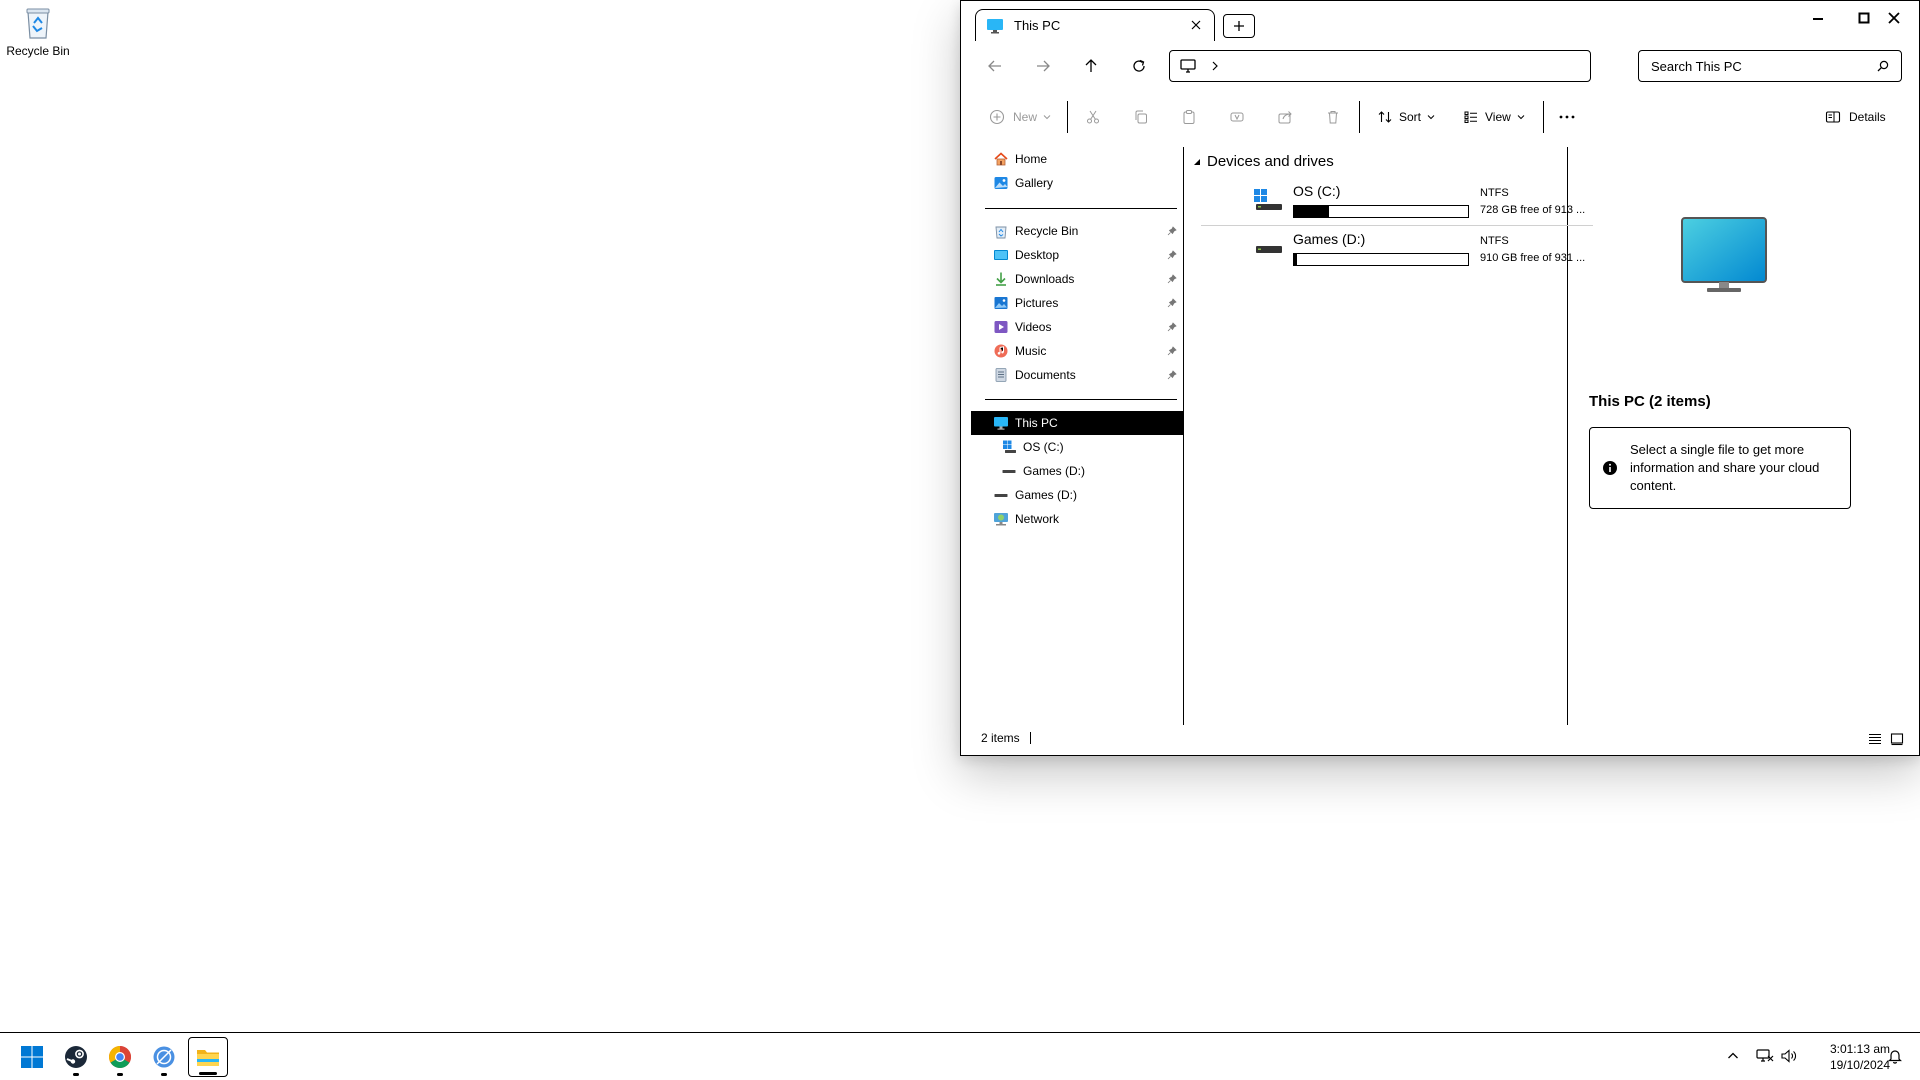  I want to click on arrow-left-icon, so click(994, 66).